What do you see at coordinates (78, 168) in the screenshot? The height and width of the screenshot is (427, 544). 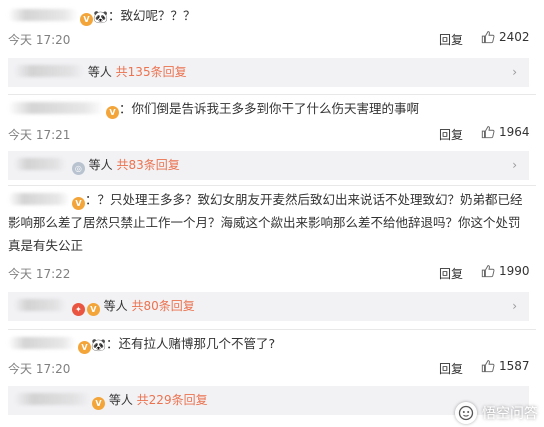 I see `vip-badge-icon: ◎` at bounding box center [78, 168].